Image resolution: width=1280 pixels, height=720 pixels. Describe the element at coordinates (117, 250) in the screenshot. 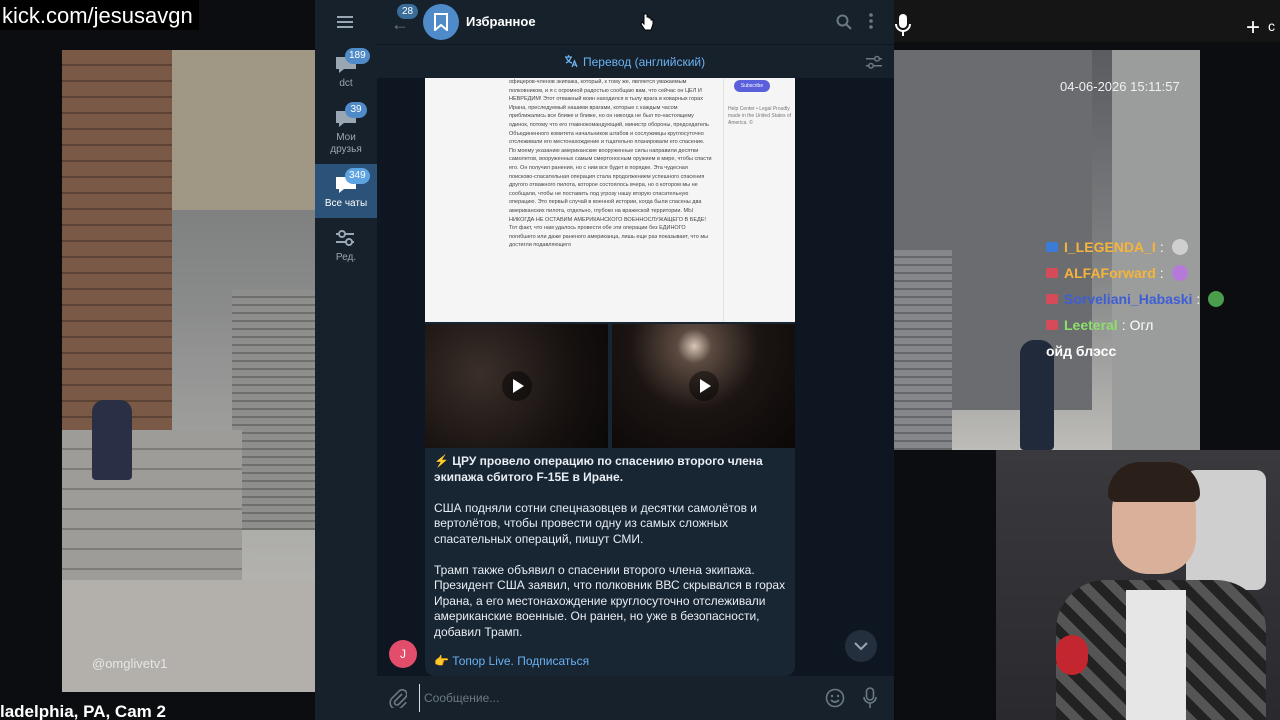

I see `brick-wall` at that location.